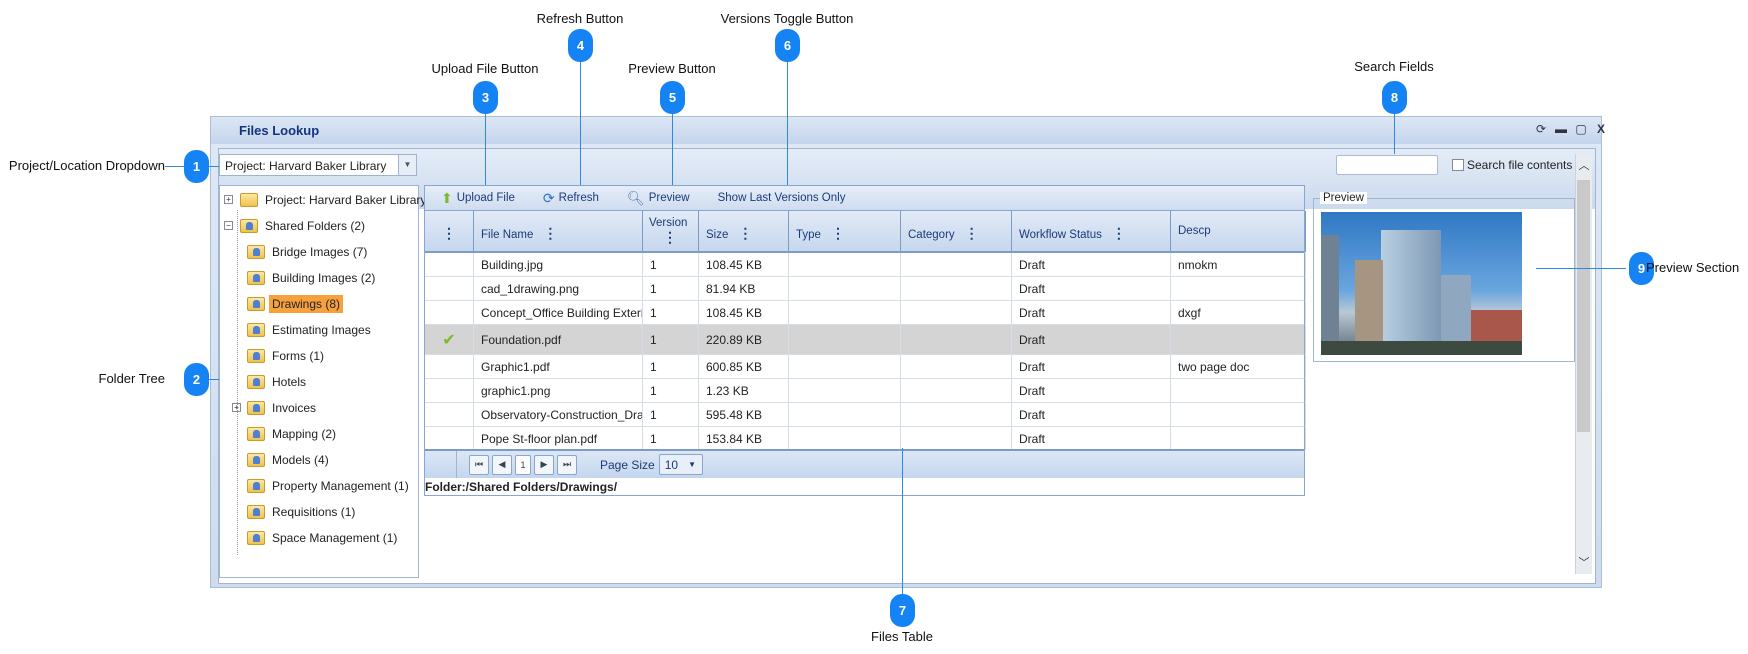  I want to click on upload-file-button: ⬆ Upload File, so click(478, 198).